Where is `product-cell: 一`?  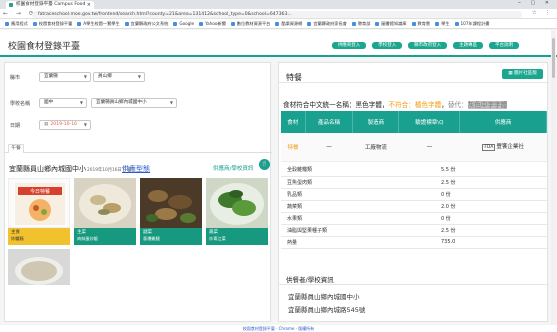 product-cell: 一 is located at coordinates (329, 147).